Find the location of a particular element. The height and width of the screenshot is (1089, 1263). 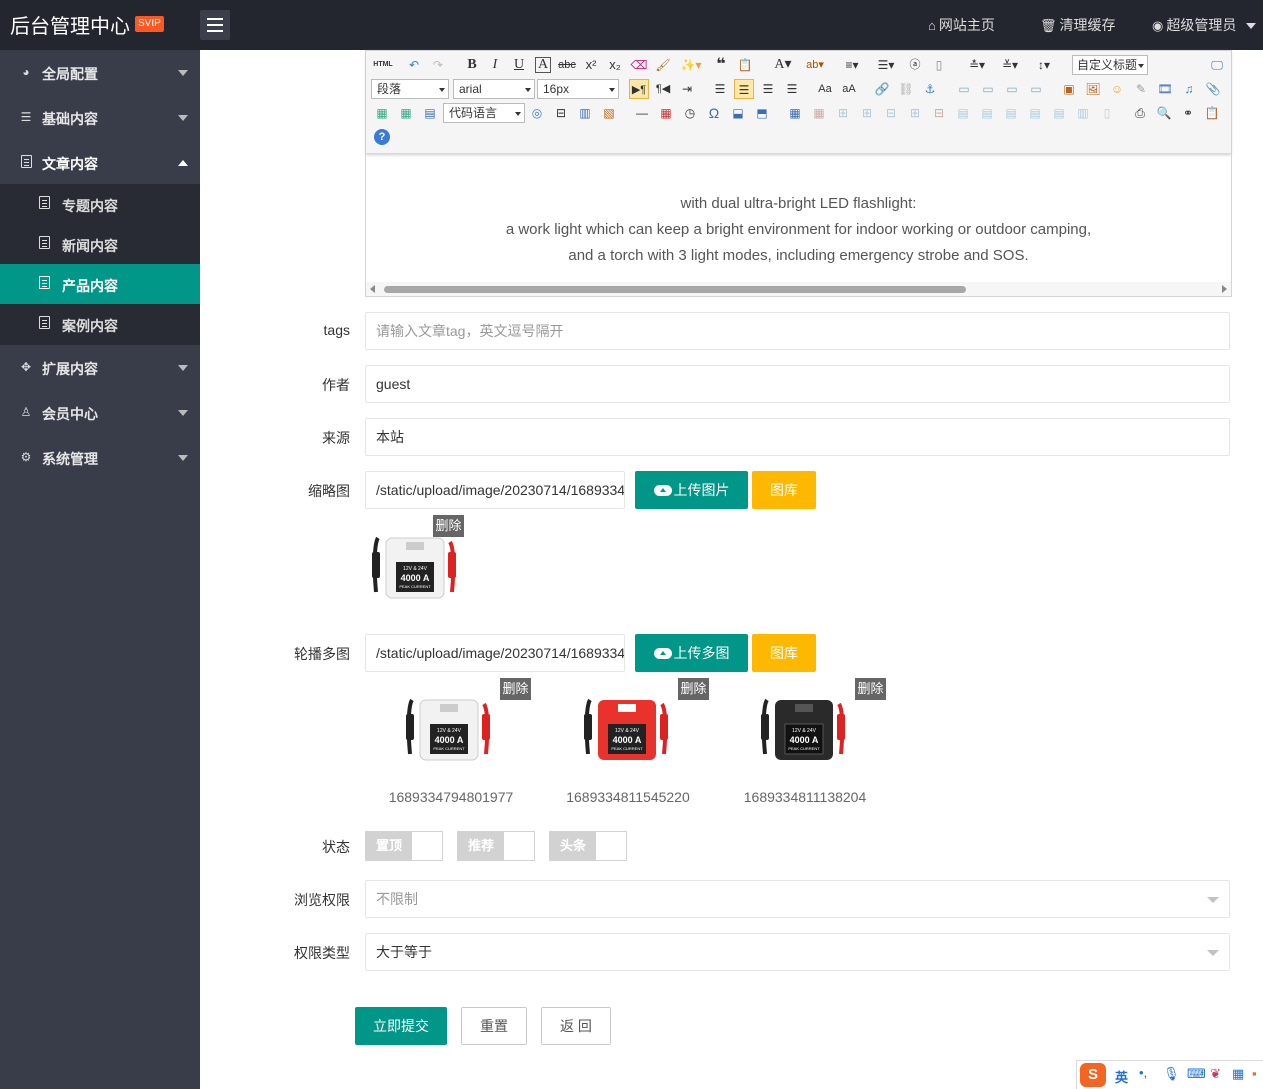

indent-icon: ⇥ is located at coordinates (687, 89).